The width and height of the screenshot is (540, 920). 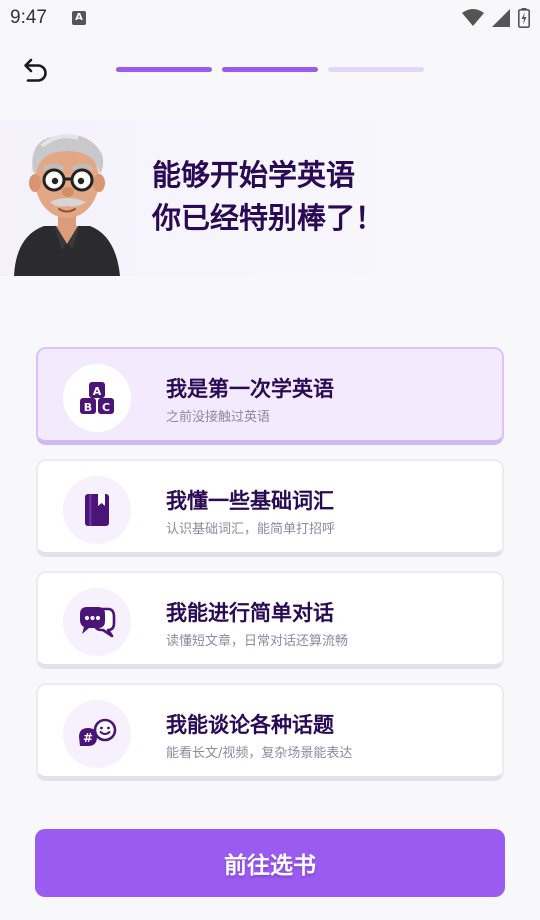 I want to click on system-icons, so click(x=496, y=18).